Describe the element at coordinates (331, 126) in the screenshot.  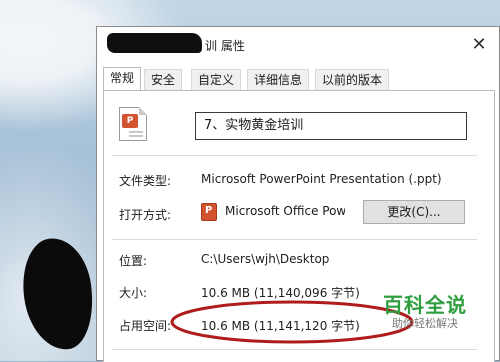
I see `file-name-input: 7、实物黄金培训` at that location.